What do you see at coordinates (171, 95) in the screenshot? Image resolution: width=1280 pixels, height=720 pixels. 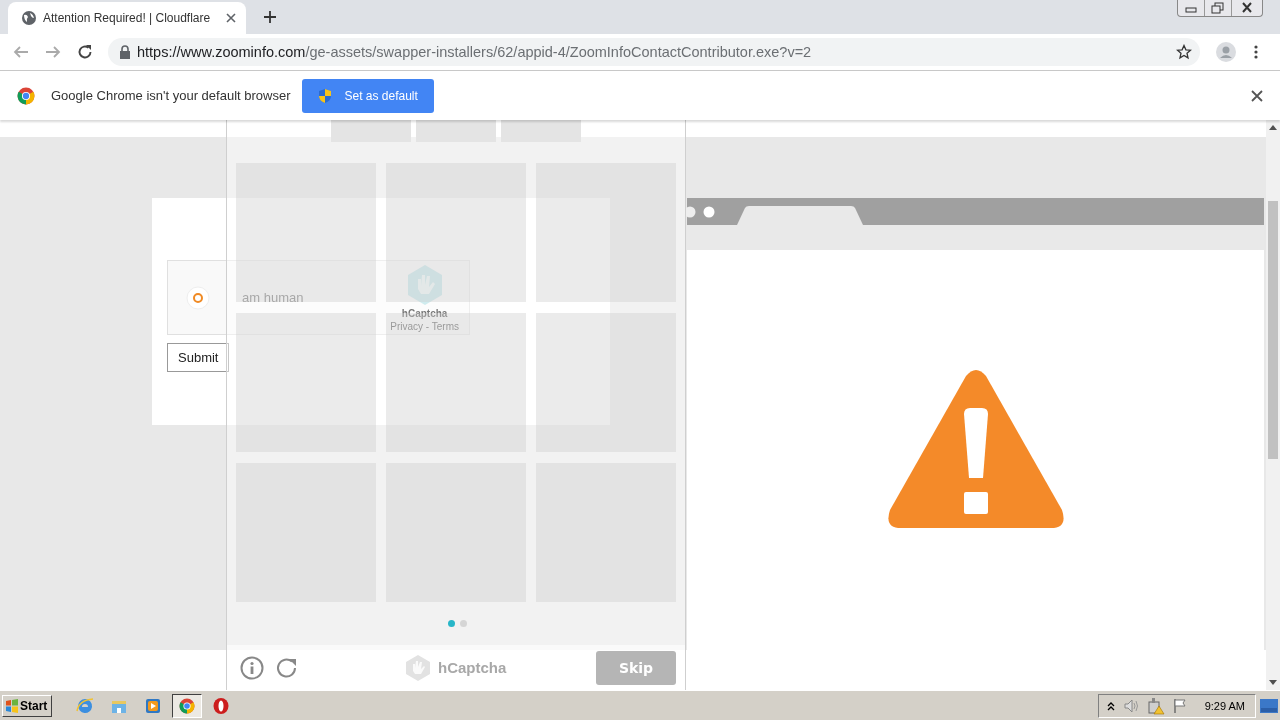 I see `infobar-message: Google Chrome isn't your default browser` at bounding box center [171, 95].